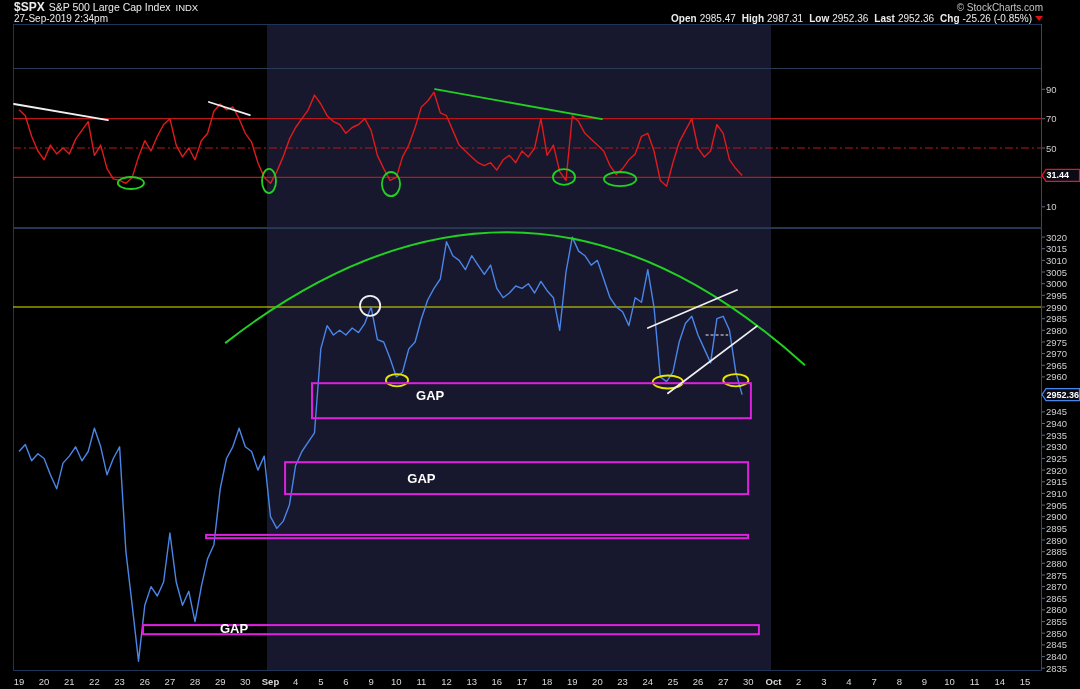 This screenshot has width=1080, height=689. Describe the element at coordinates (785, 18) in the screenshot. I see `quote-value: 2987.31` at that location.